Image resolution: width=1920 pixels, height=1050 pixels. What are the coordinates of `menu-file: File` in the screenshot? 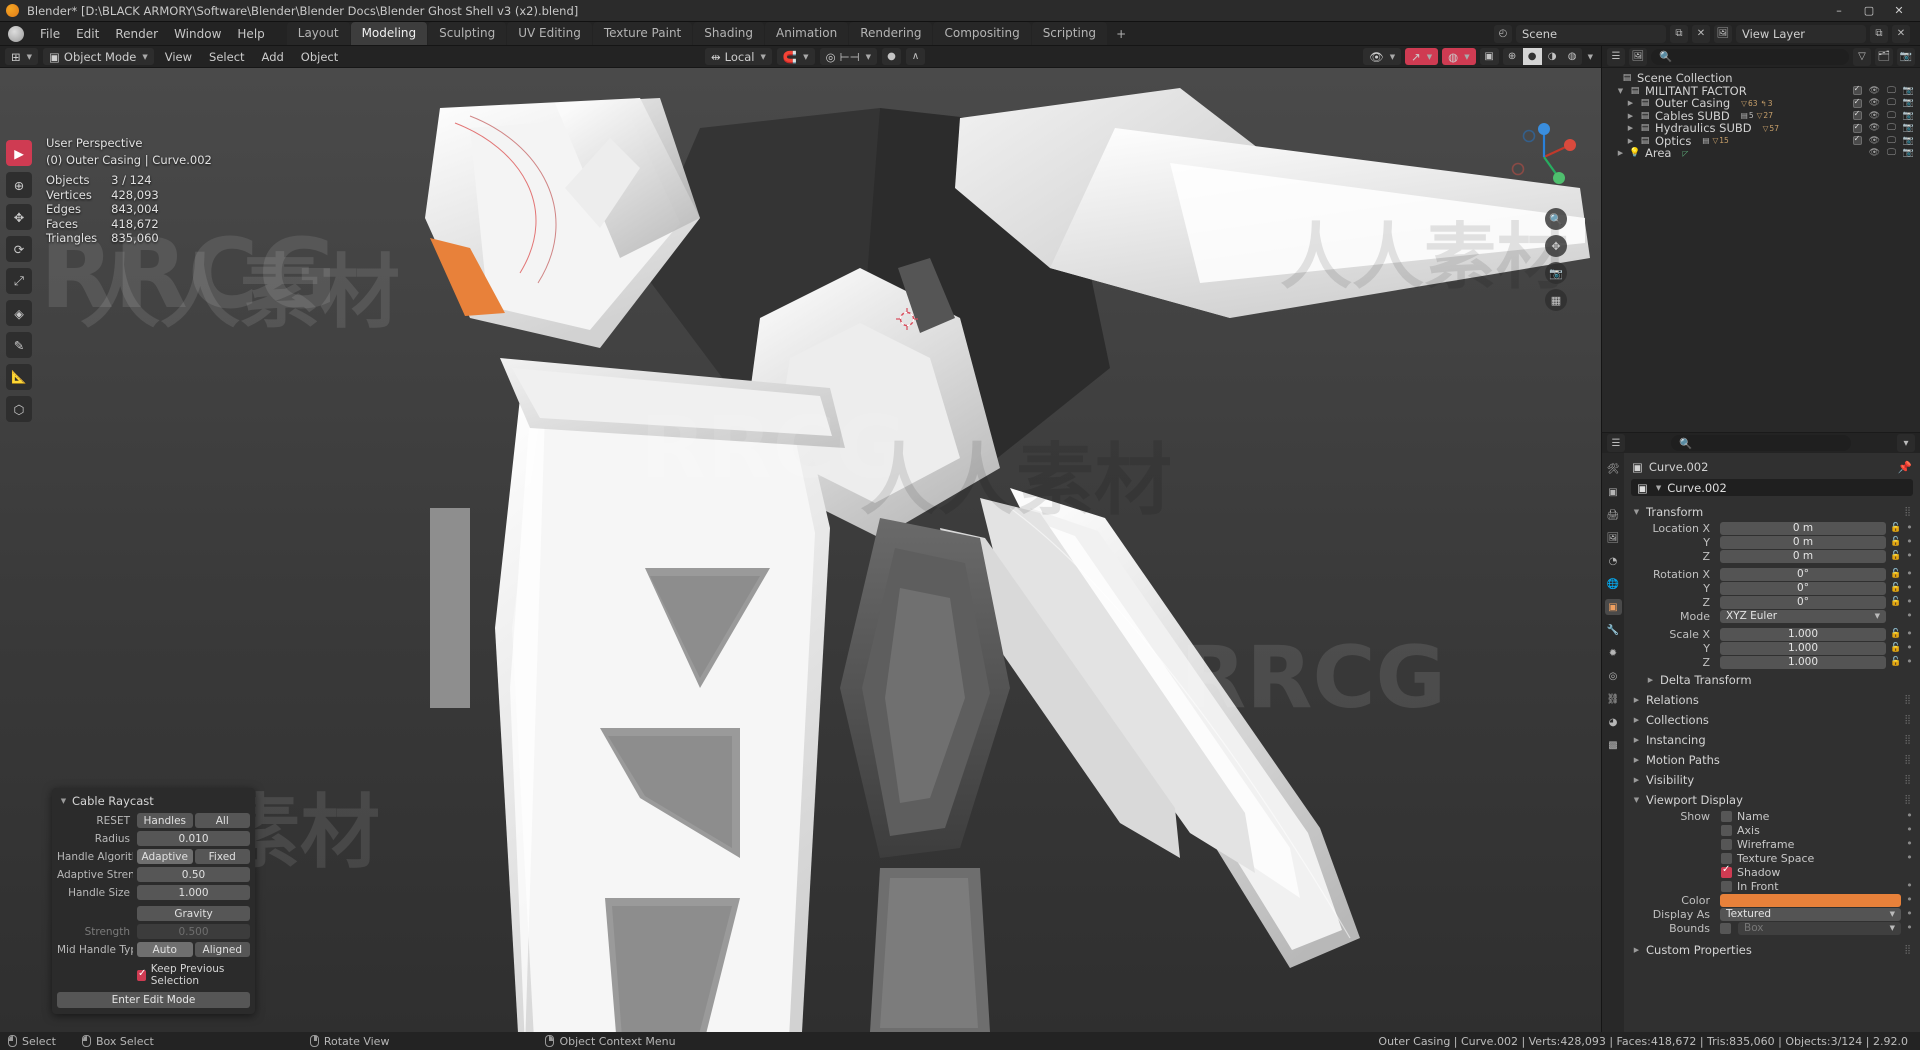 It's located at (50, 34).